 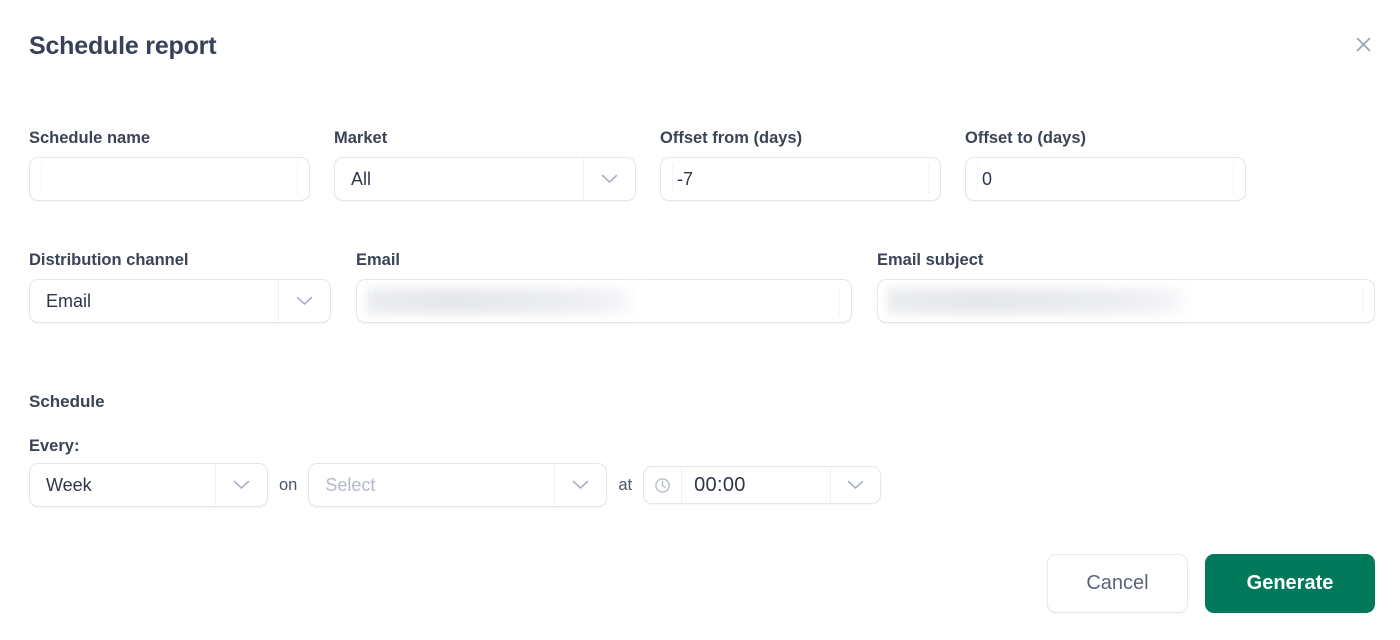 I want to click on offset-from-label: Offset from (days), so click(x=731, y=138).